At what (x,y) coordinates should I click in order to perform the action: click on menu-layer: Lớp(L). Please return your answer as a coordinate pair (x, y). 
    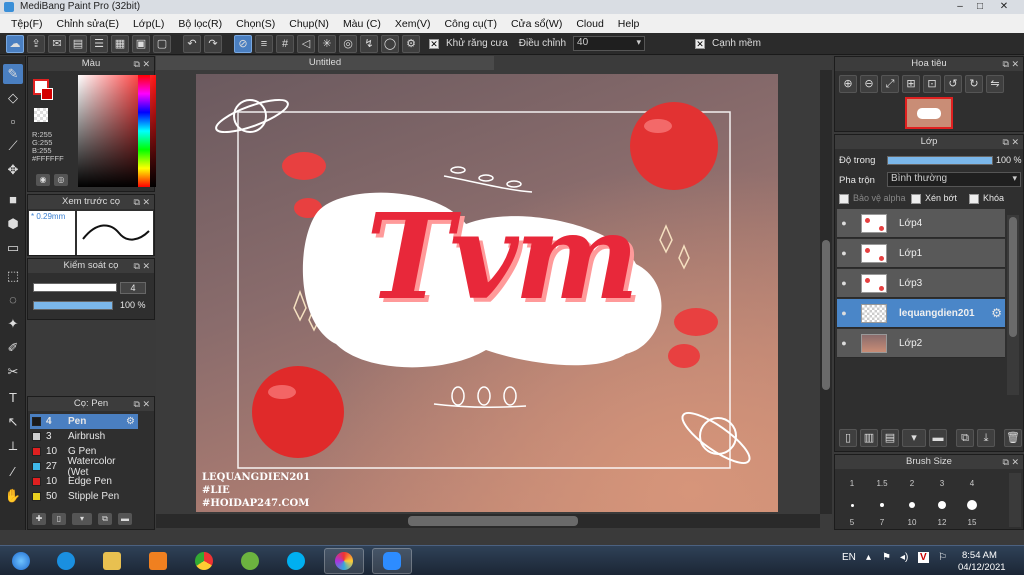
    Looking at the image, I should click on (148, 24).